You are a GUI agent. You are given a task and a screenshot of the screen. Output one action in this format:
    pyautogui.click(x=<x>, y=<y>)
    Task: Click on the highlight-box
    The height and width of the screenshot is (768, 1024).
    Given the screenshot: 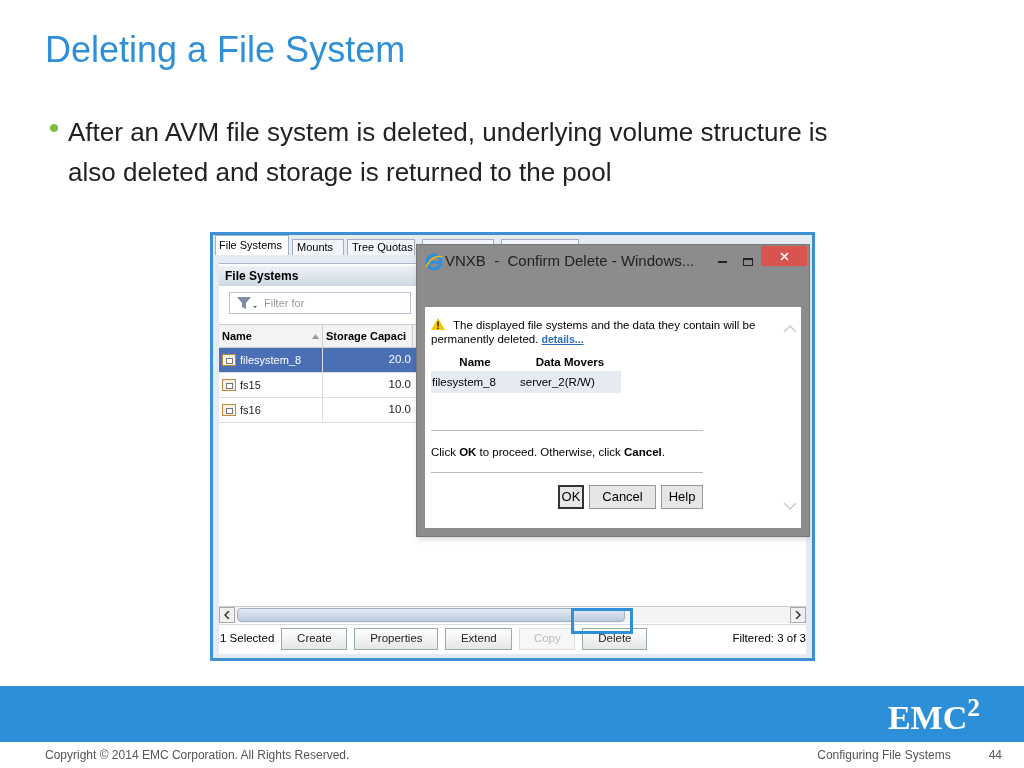 What is the action you would take?
    pyautogui.click(x=602, y=621)
    